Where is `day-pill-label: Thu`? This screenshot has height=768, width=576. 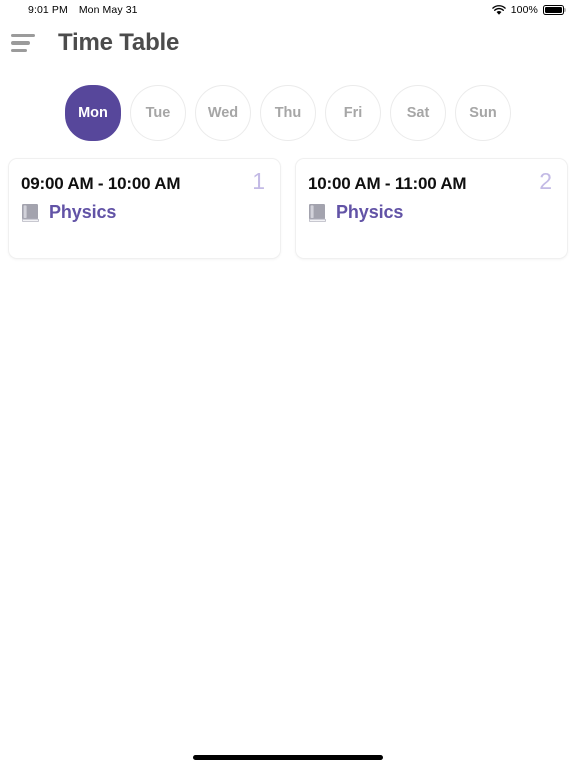
day-pill-label: Thu is located at coordinates (288, 113).